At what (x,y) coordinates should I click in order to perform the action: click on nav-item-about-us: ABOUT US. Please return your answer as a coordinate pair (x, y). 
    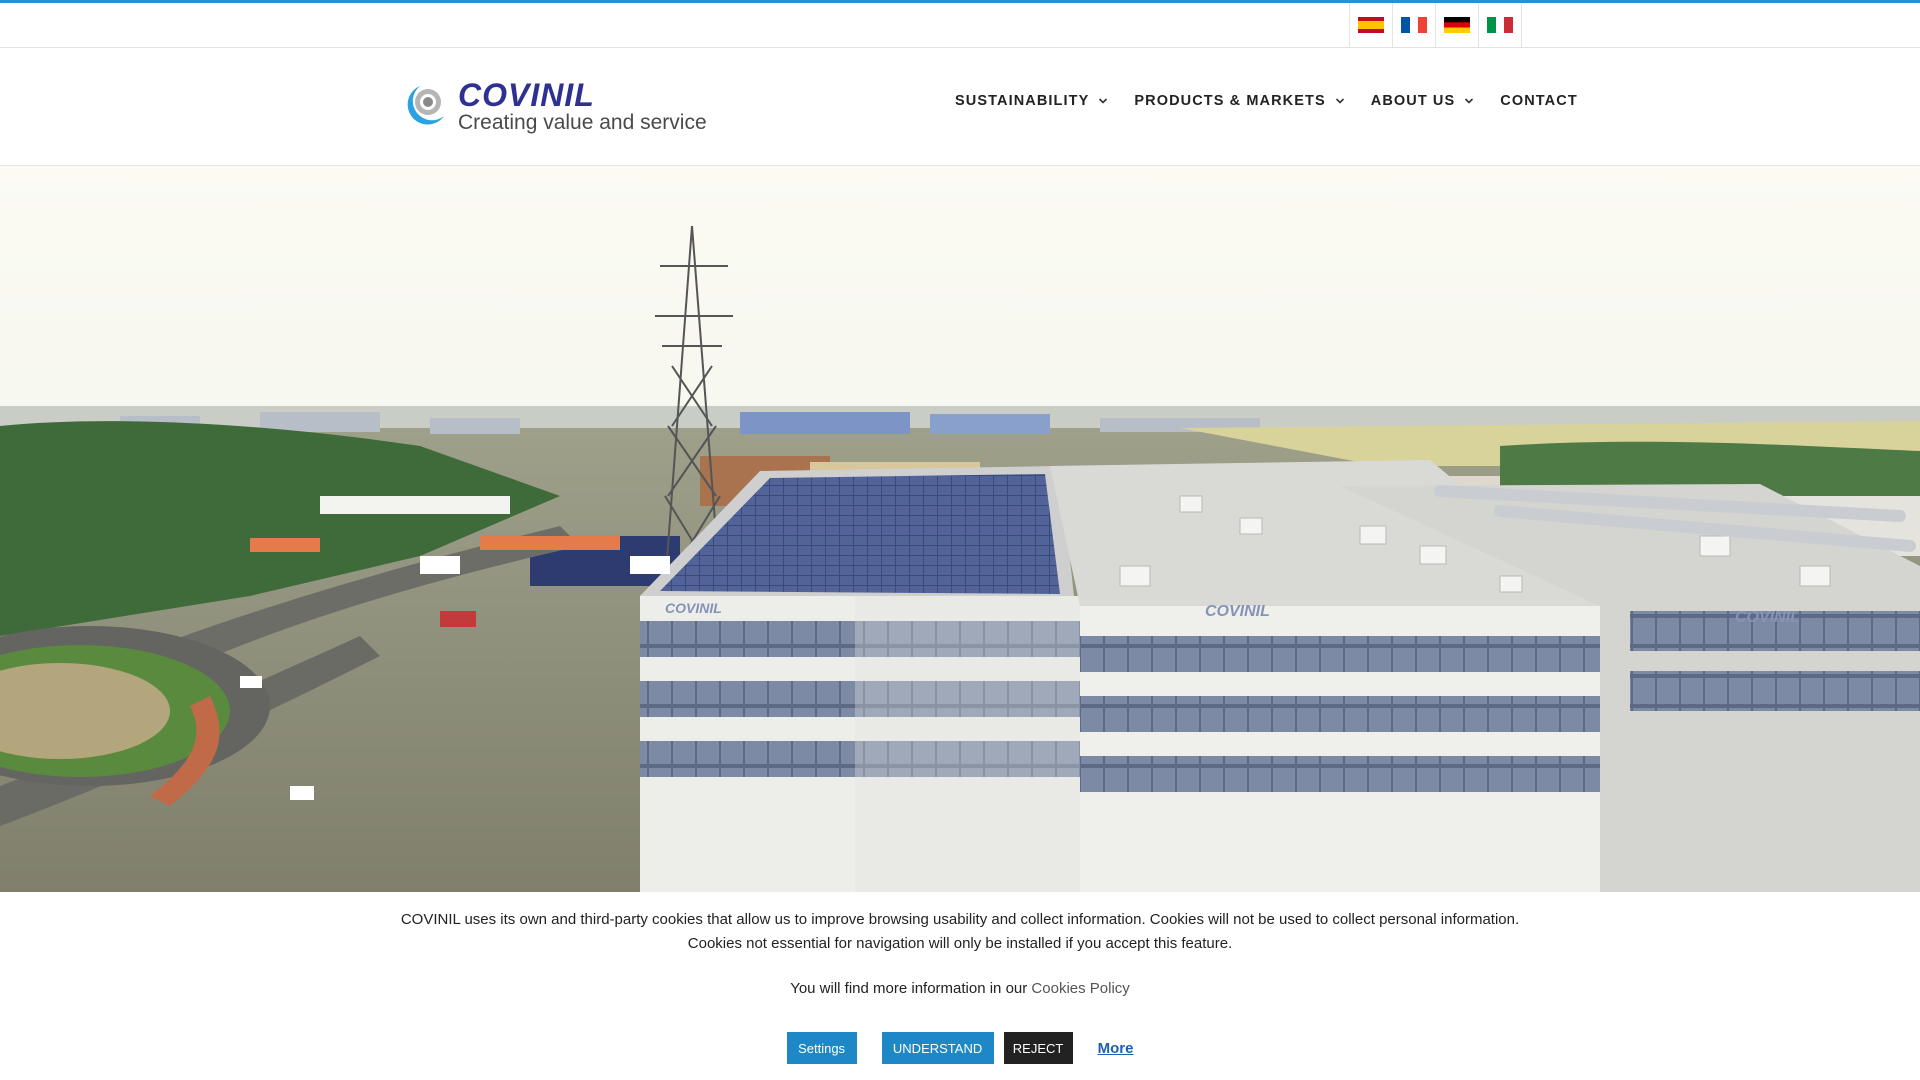
    Looking at the image, I should click on (1423, 101).